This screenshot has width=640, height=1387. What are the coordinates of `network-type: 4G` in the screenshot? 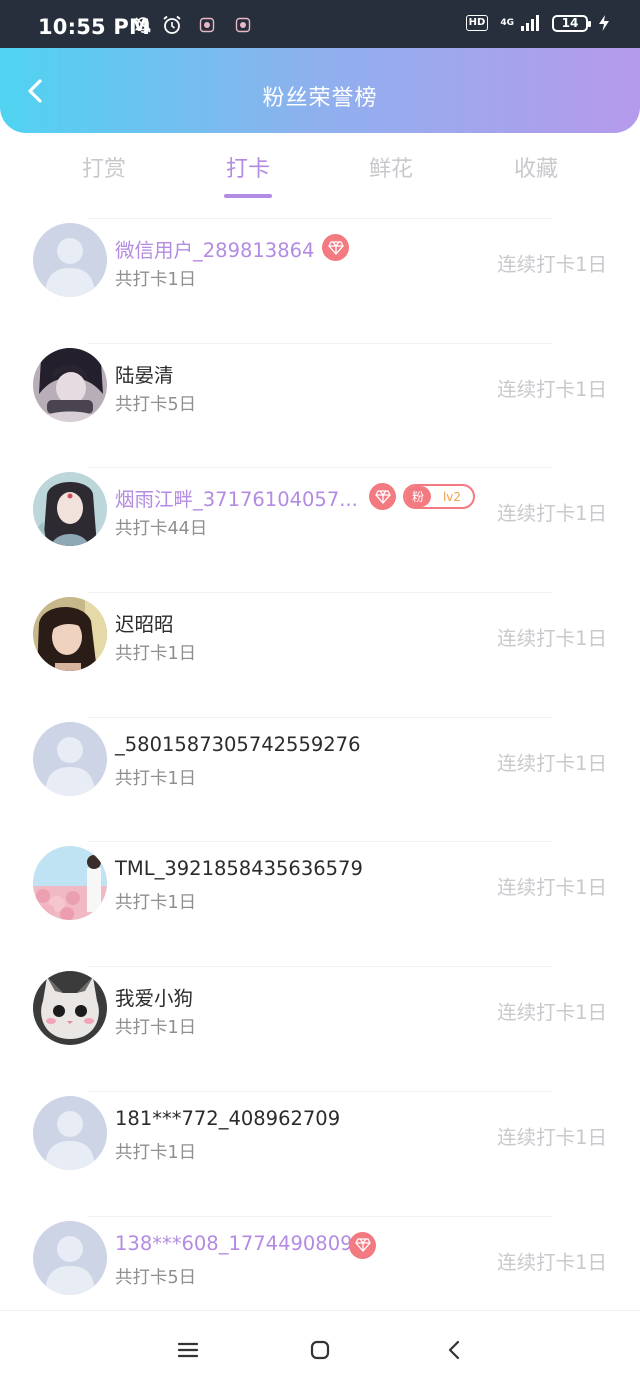 It's located at (507, 23).